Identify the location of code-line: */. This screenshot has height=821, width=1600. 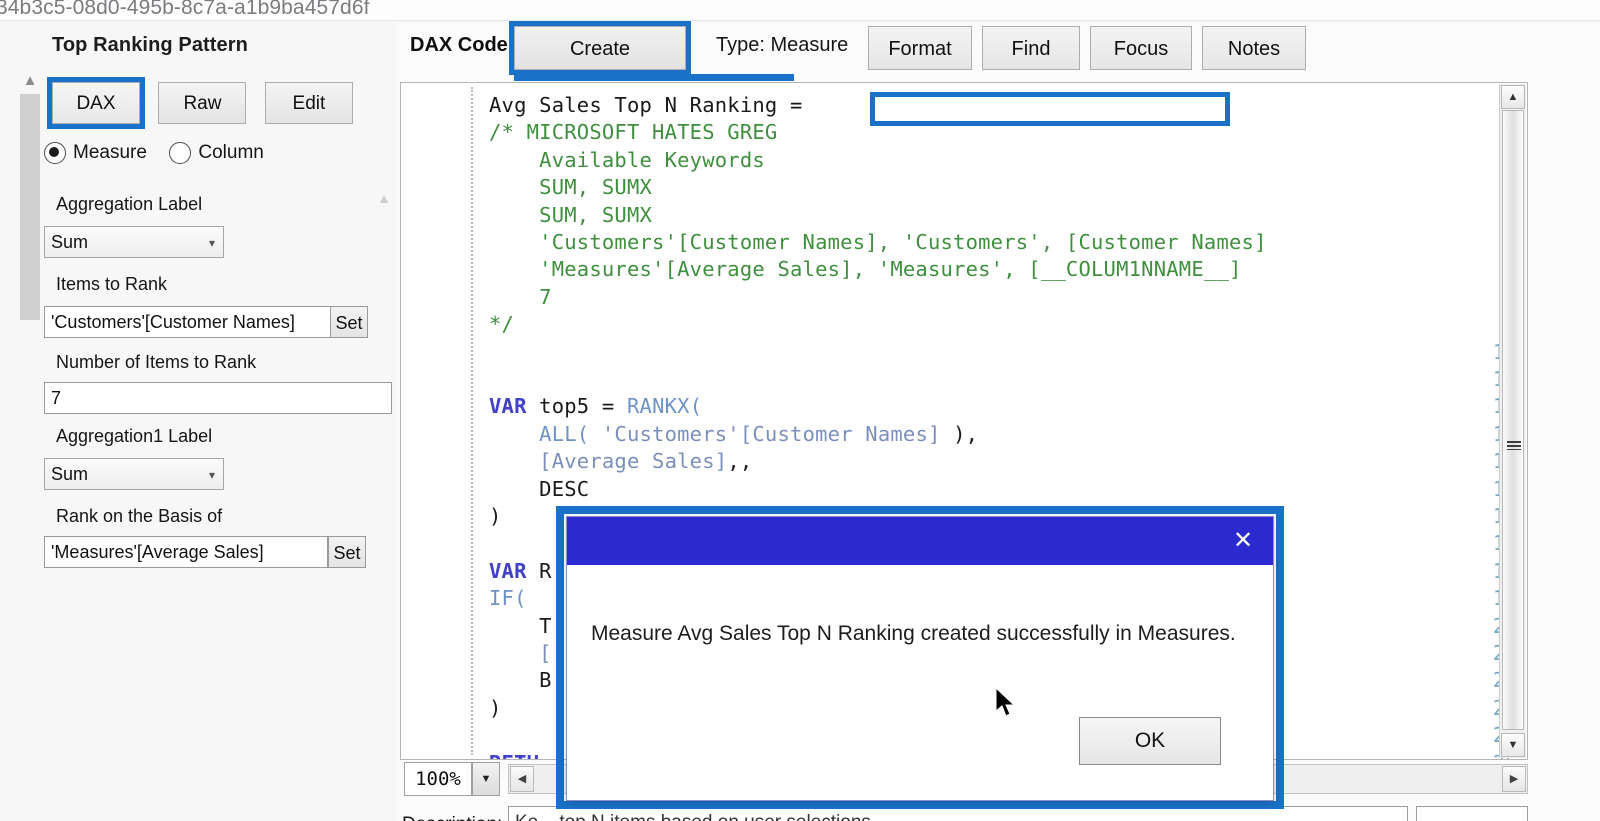
(501, 324).